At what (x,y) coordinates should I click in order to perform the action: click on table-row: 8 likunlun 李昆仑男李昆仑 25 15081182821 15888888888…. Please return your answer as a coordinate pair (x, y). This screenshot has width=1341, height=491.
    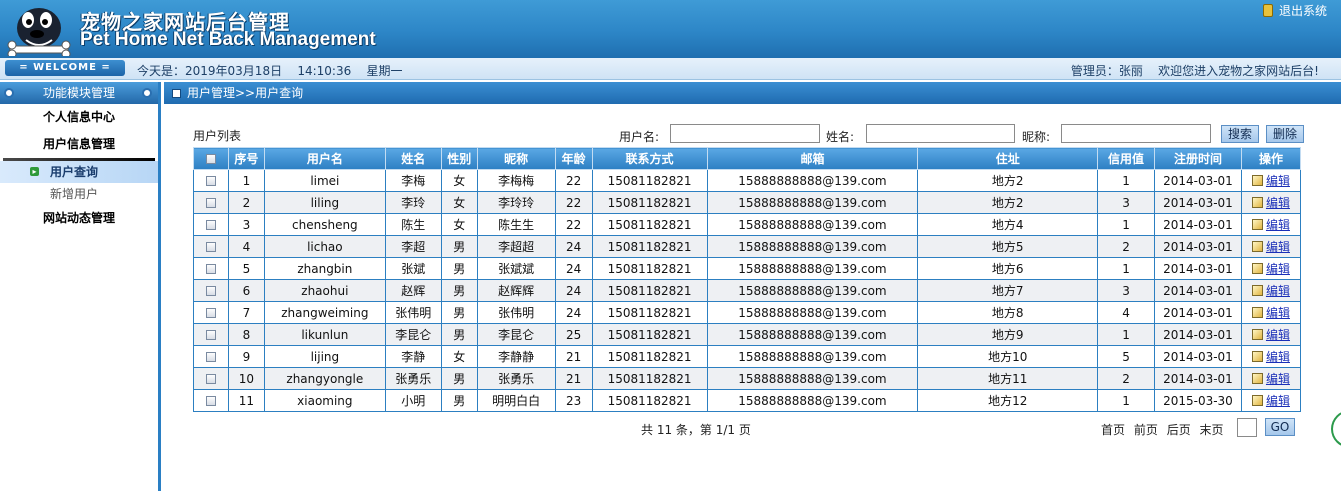
    Looking at the image, I should click on (747, 334).